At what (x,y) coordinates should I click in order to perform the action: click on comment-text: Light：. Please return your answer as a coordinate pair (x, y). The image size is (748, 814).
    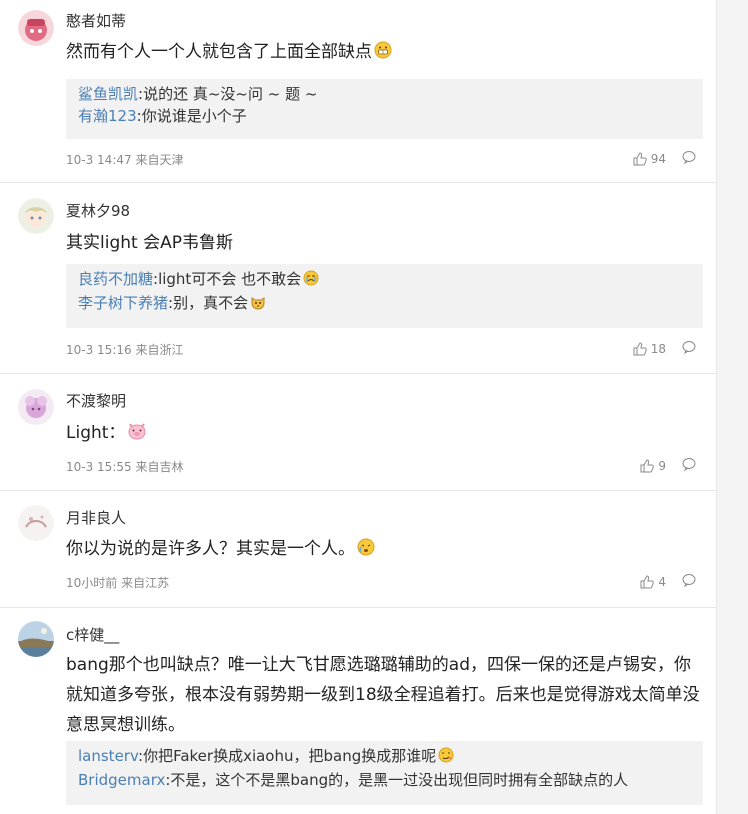
    Looking at the image, I should click on (386, 434).